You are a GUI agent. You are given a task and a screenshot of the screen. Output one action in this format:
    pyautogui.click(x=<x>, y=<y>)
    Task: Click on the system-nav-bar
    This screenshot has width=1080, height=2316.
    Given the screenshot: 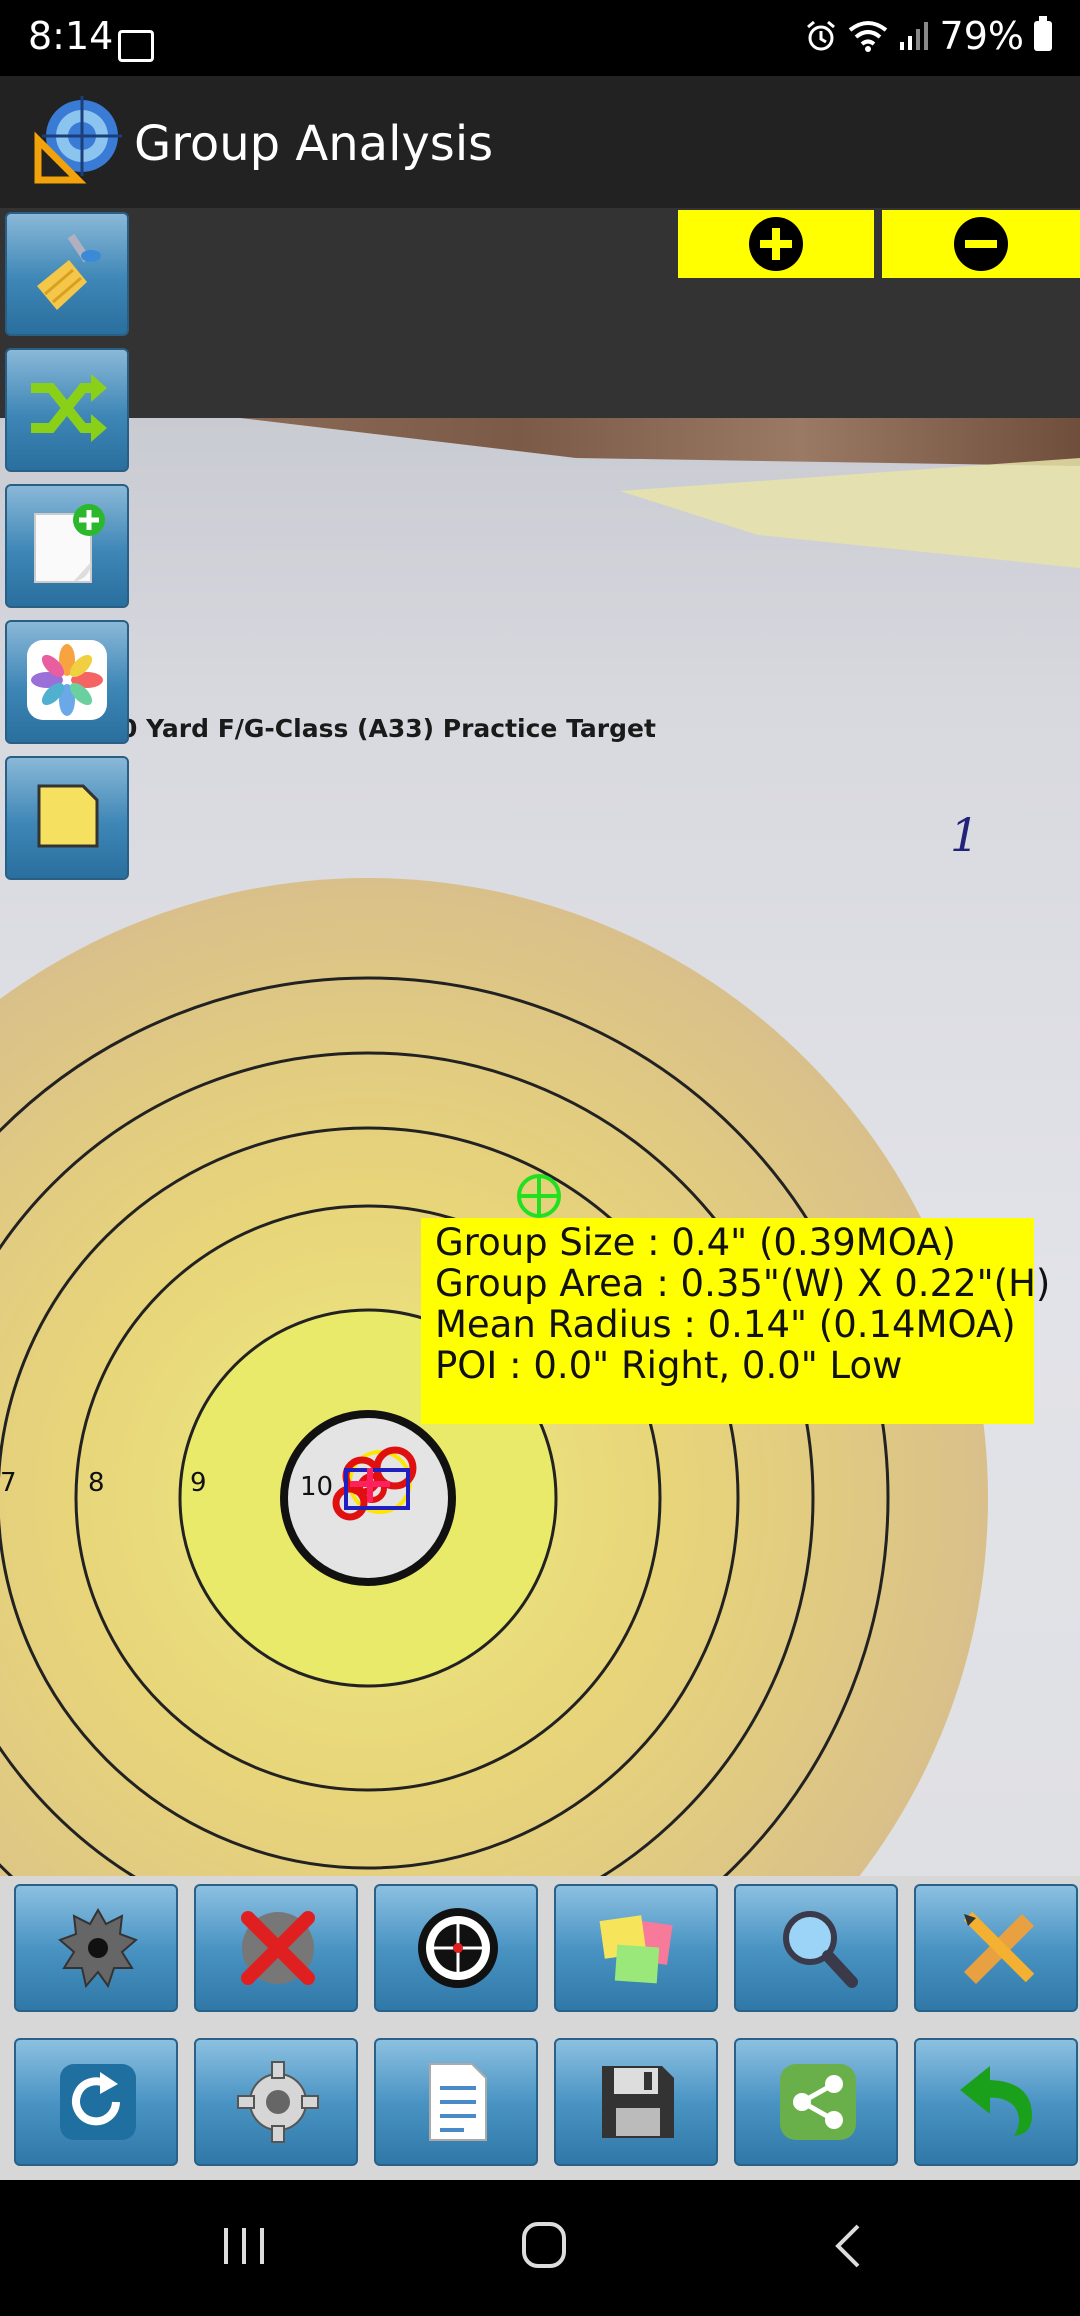 What is the action you would take?
    pyautogui.click(x=540, y=2248)
    